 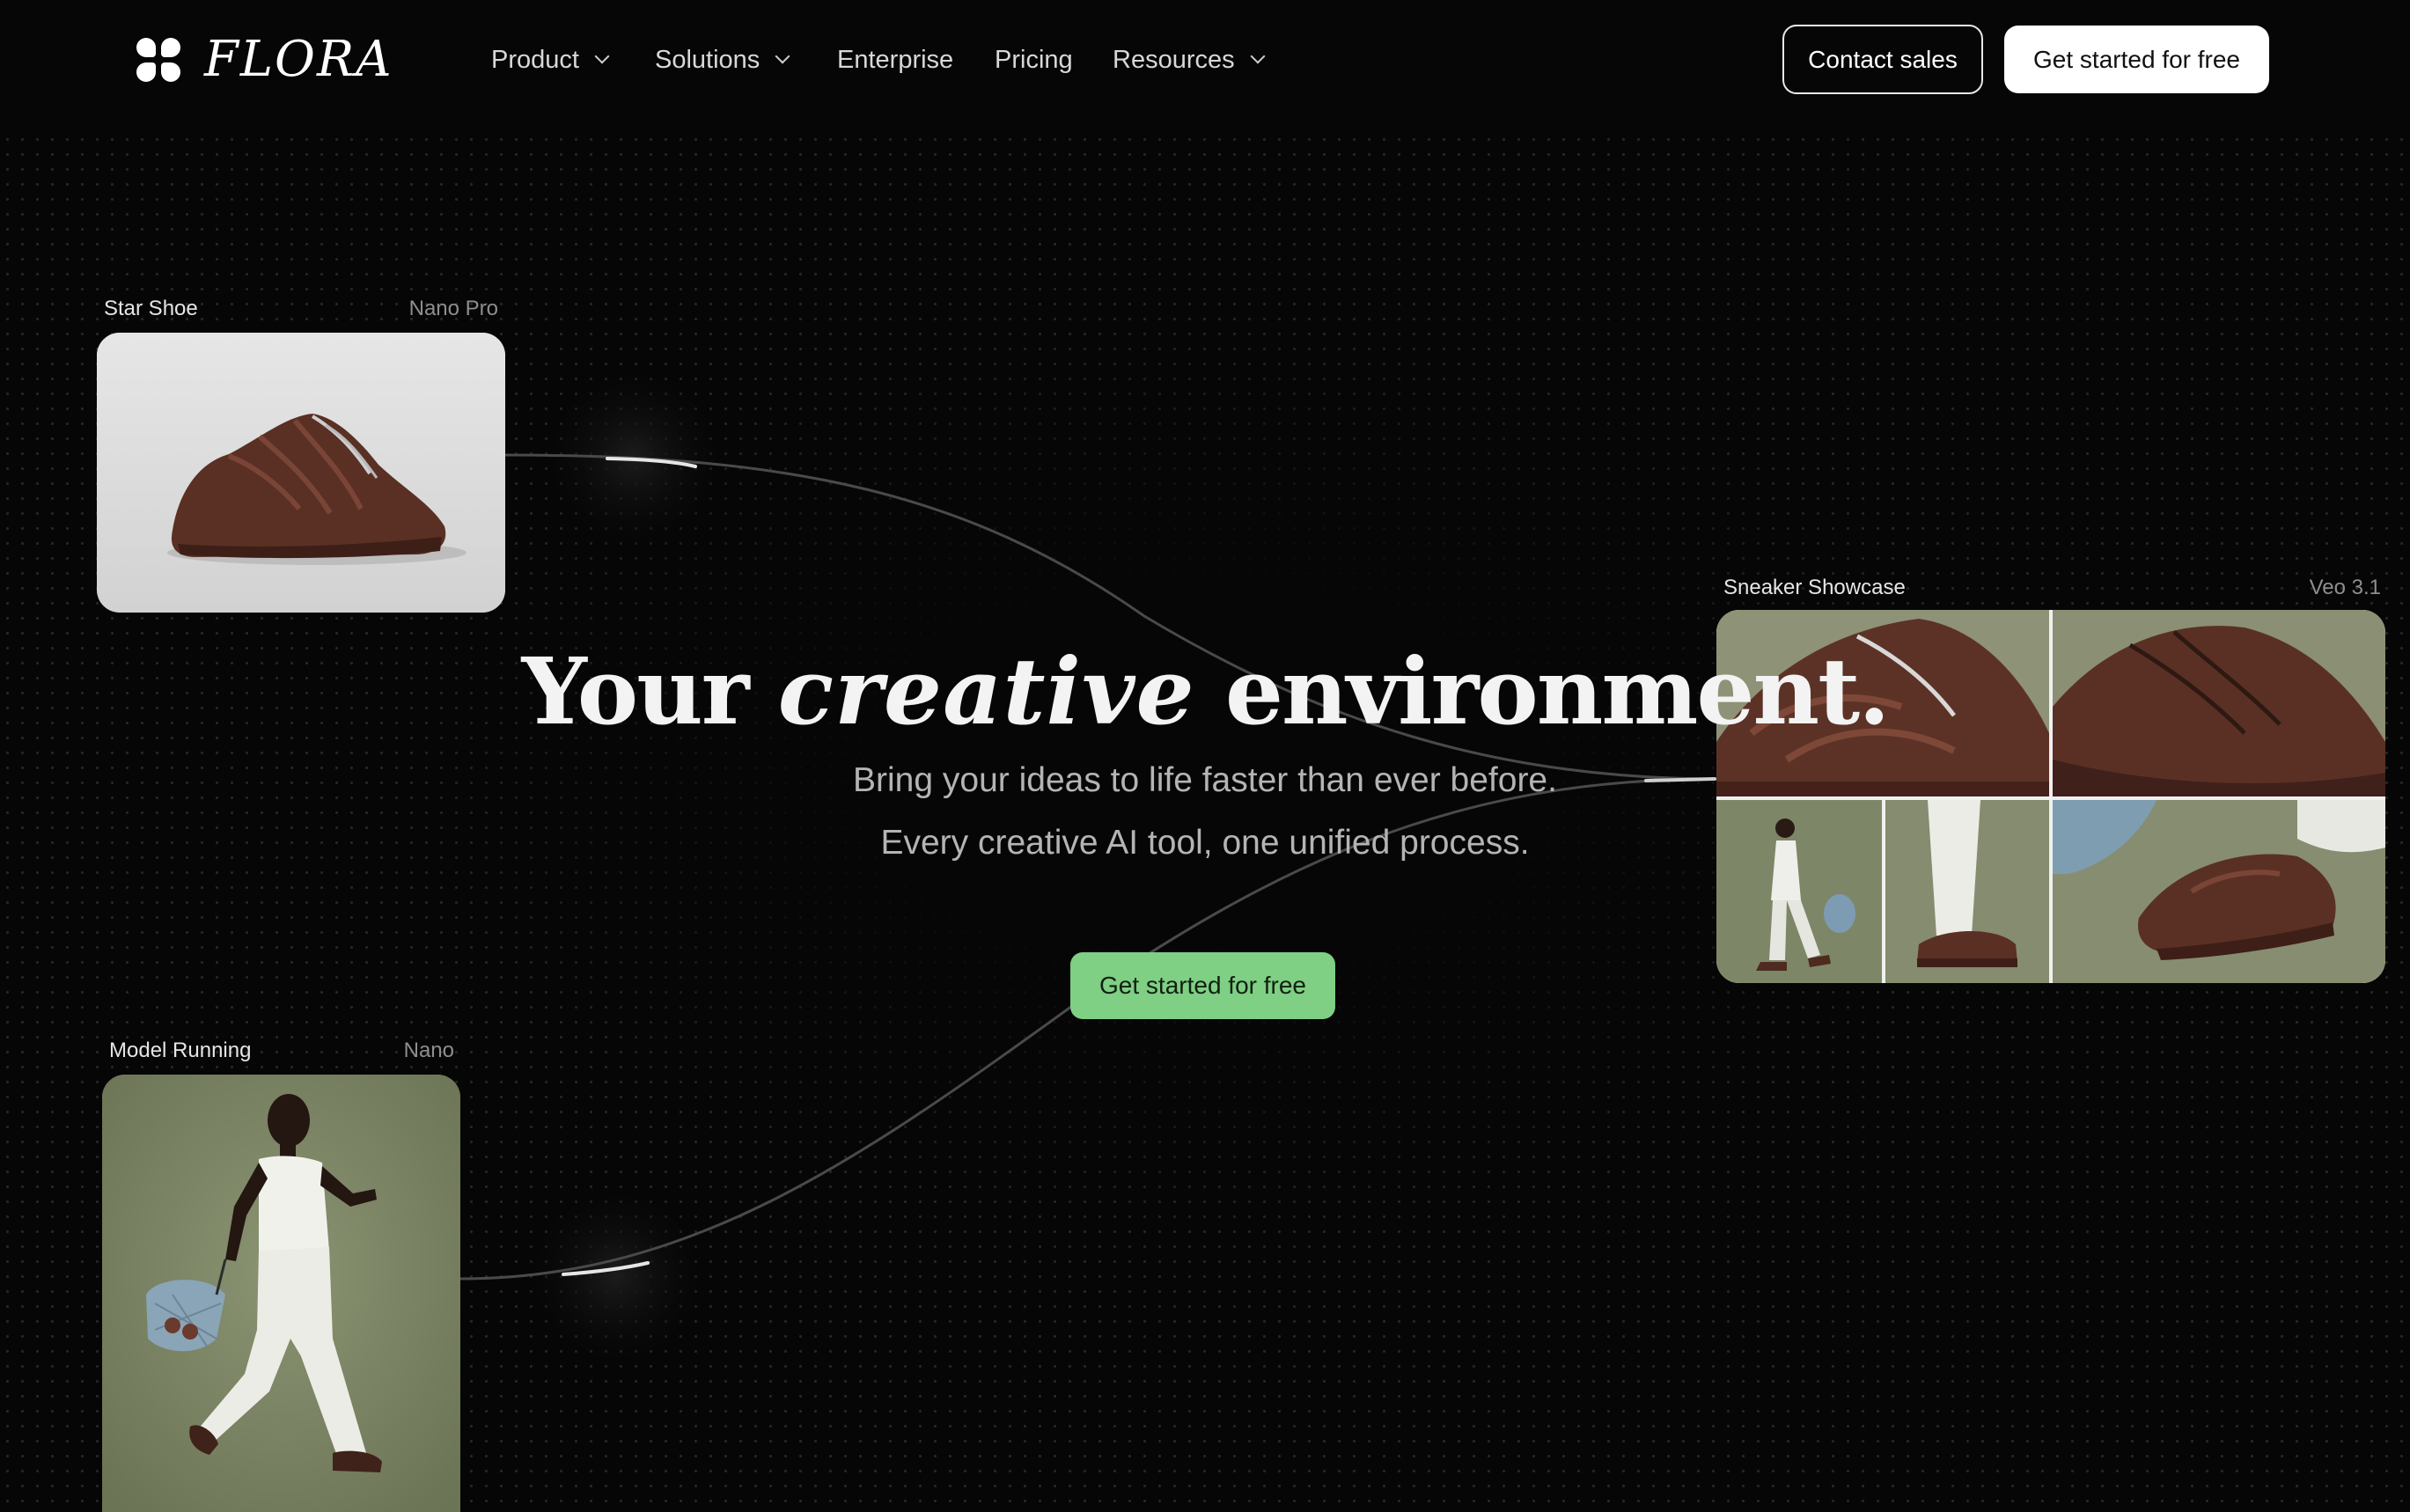 I want to click on contact-sales-button: Contact sales, so click(x=1882, y=59).